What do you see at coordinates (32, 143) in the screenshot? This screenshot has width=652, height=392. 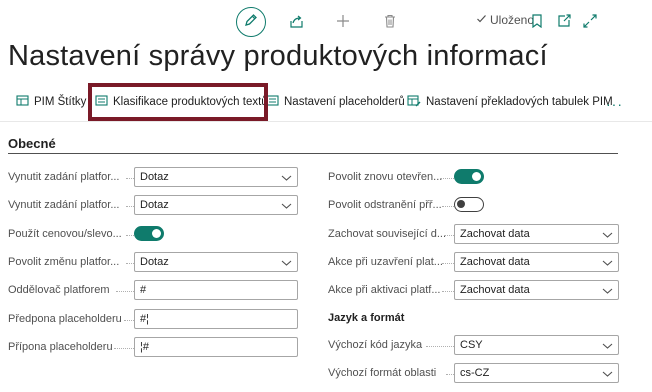 I see `section-title: Obecné` at bounding box center [32, 143].